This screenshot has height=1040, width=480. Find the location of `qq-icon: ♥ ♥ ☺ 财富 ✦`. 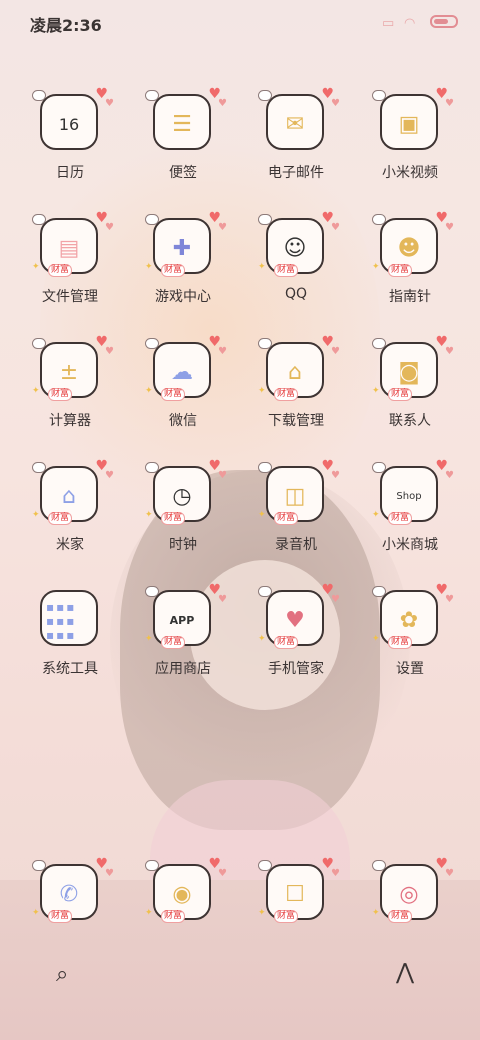

qq-icon: ♥ ♥ ☺ 财富 ✦ is located at coordinates (299, 243).